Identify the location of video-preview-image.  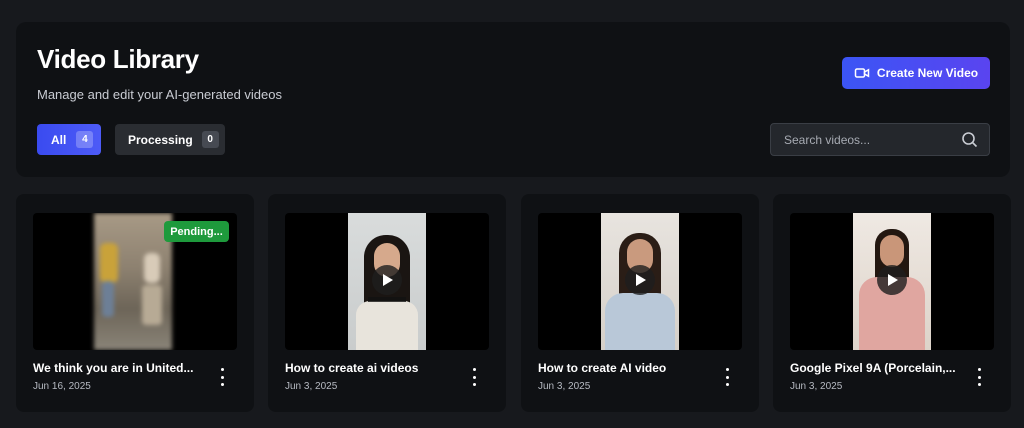
(133, 281).